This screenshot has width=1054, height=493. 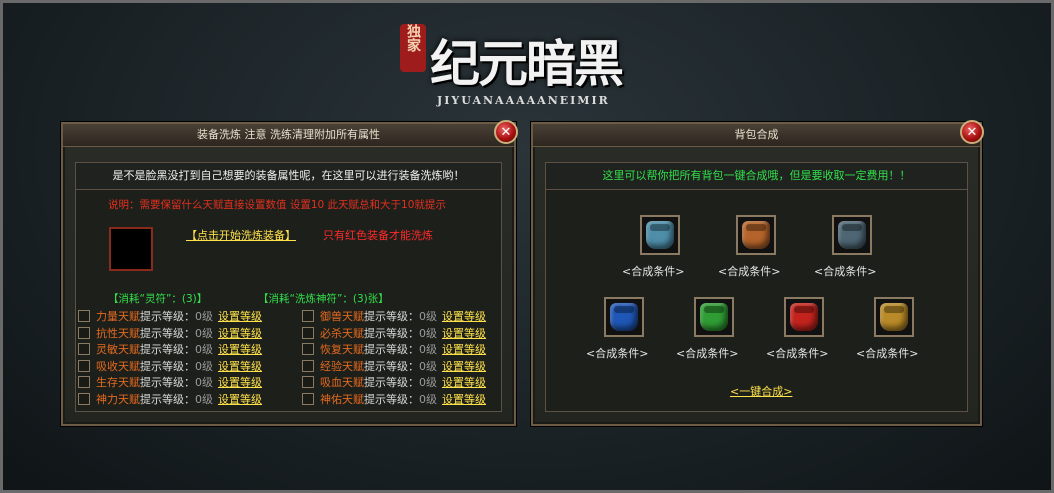 I want to click on talent-row: 必杀天赋 提示等级： 0级 设置等级, so click(x=394, y=333).